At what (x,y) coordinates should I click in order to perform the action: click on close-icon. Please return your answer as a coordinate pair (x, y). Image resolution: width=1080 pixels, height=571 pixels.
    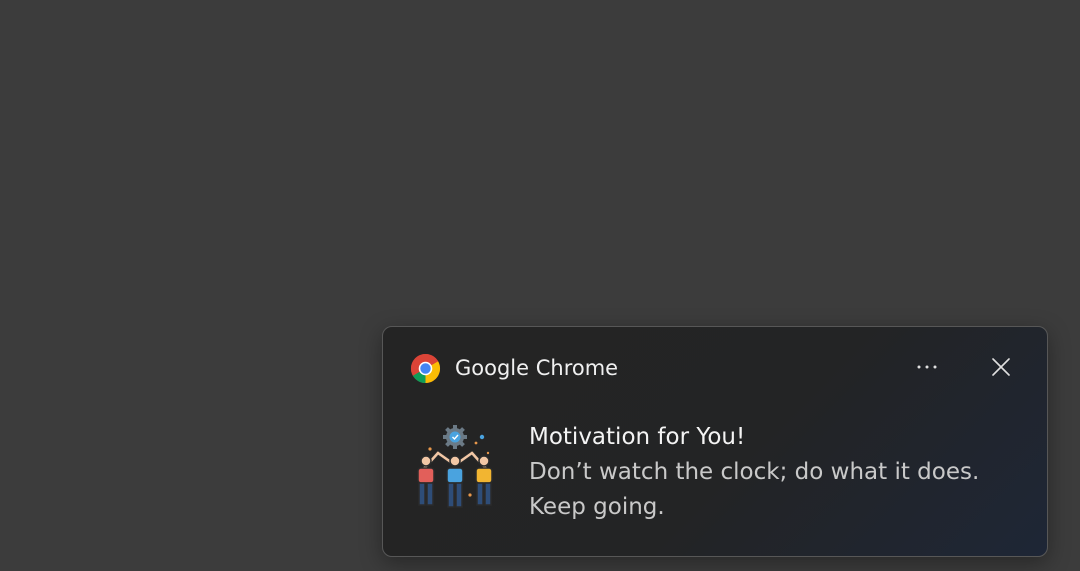
    Looking at the image, I should click on (1001, 367).